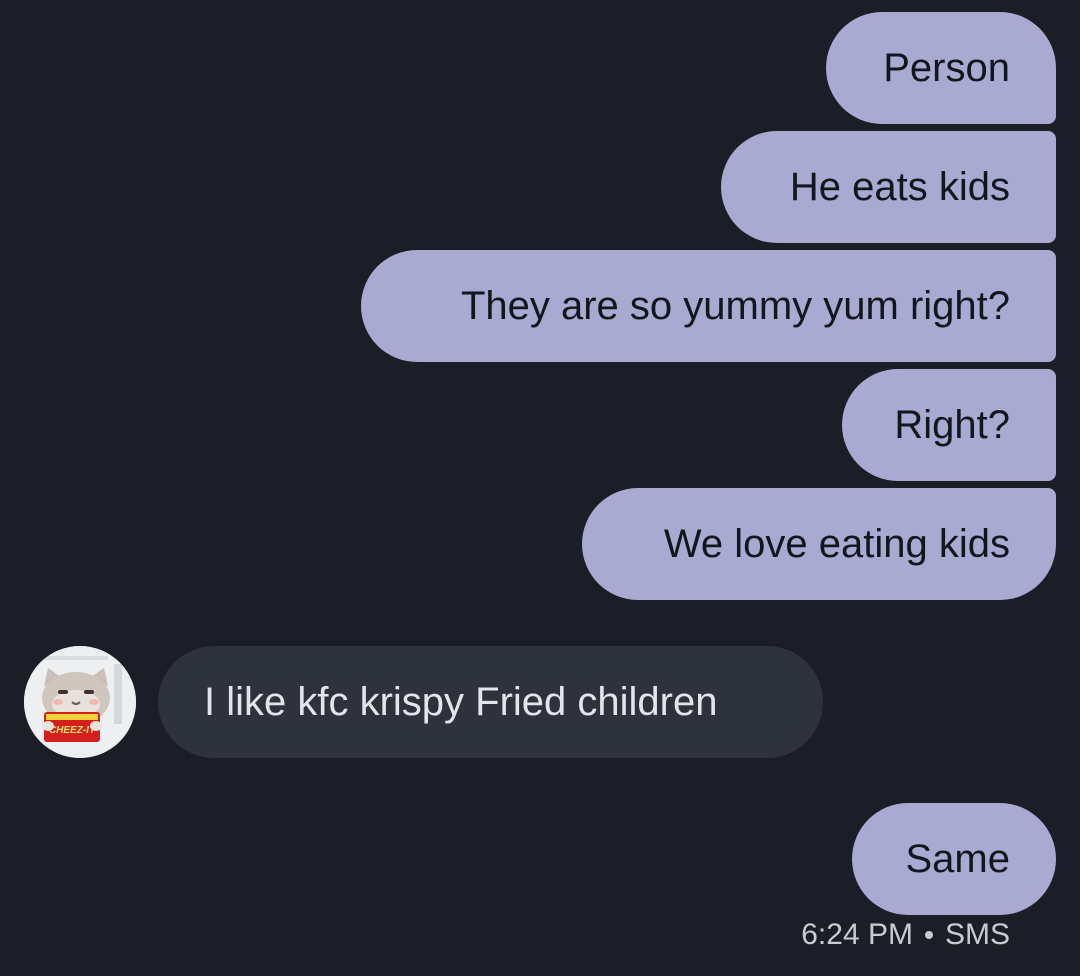 This screenshot has width=1080, height=976. I want to click on outgoing-message-bubble: Person, so click(941, 68).